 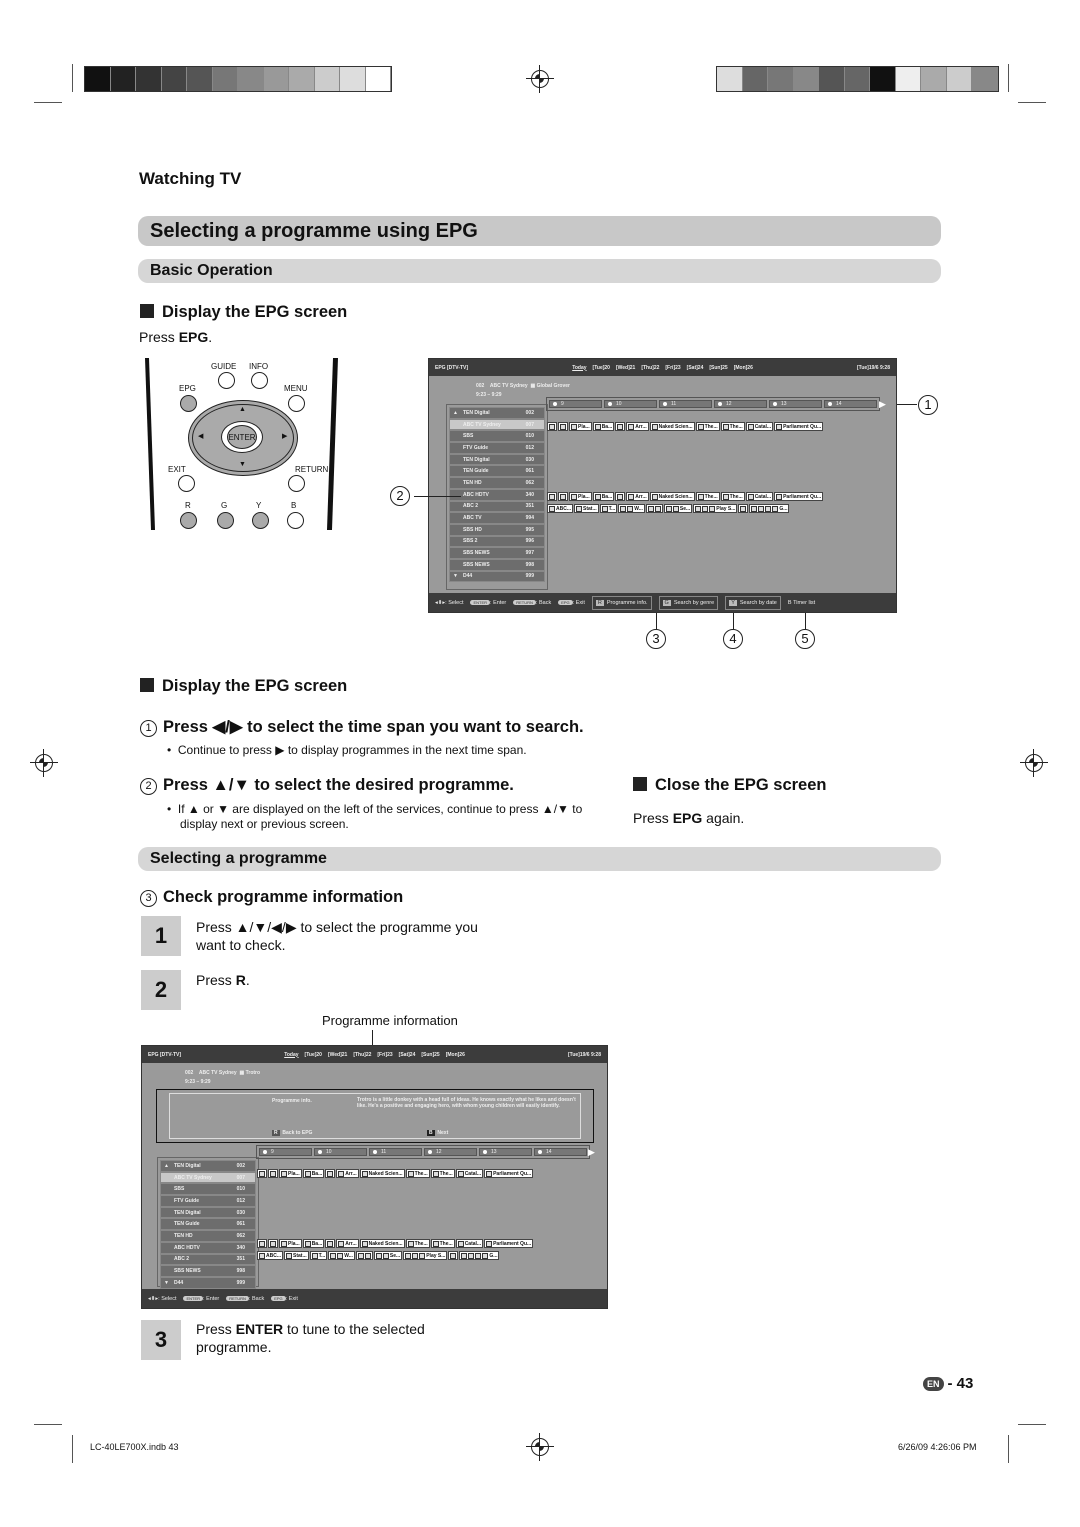 What do you see at coordinates (242, 409) in the screenshot?
I see `up-arrow-icon: ▲` at bounding box center [242, 409].